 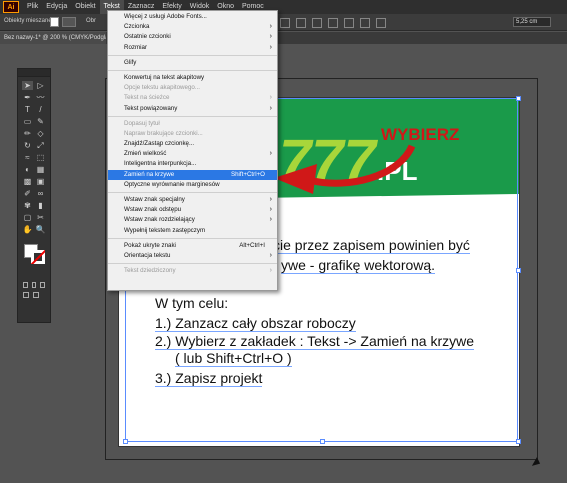 What do you see at coordinates (27, 205) in the screenshot?
I see `symbol-sprayer-tool-icon: ✾` at bounding box center [27, 205].